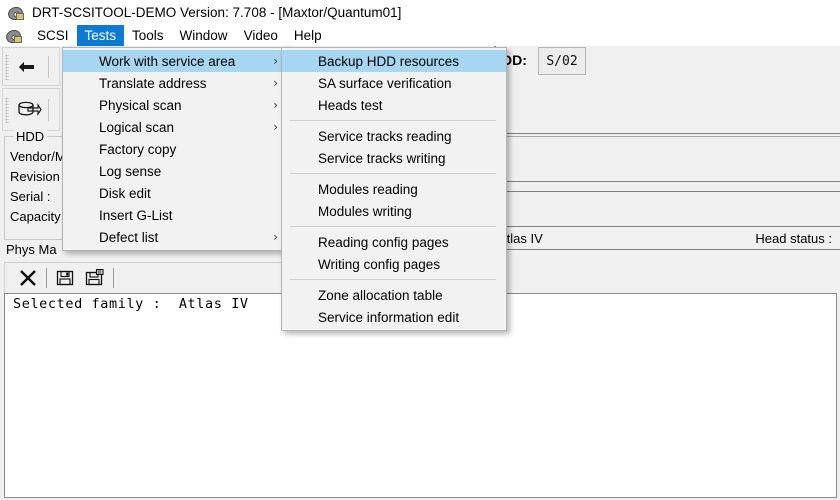 Image resolution: width=840 pixels, height=500 pixels. Describe the element at coordinates (130, 171) in the screenshot. I see `menu-item-label: Log sense` at that location.